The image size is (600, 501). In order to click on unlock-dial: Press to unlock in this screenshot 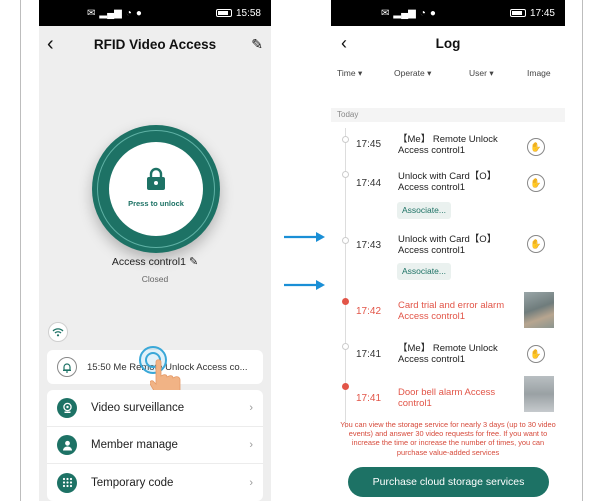, I will do `click(156, 189)`.